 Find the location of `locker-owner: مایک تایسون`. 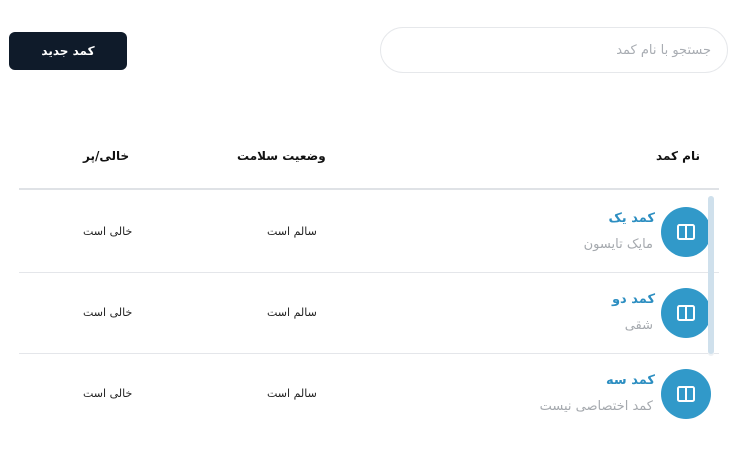

locker-owner: مایک تایسون is located at coordinates (618, 244).